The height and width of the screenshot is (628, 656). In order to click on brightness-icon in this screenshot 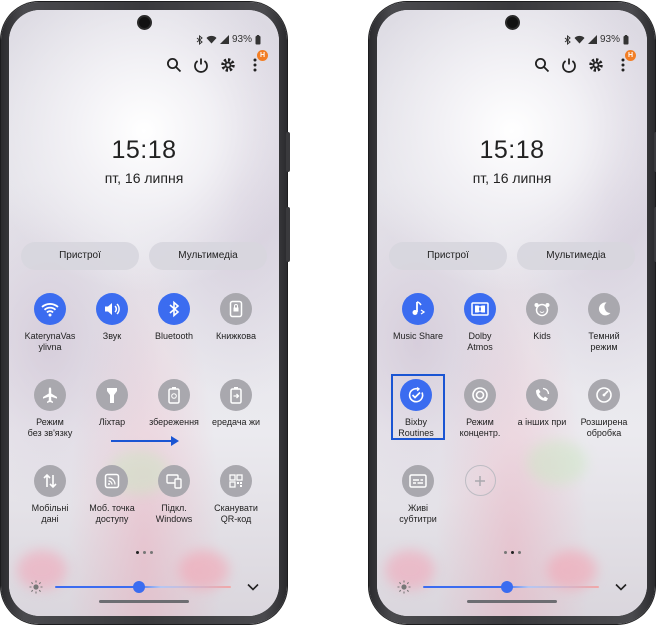, I will do `click(404, 587)`.